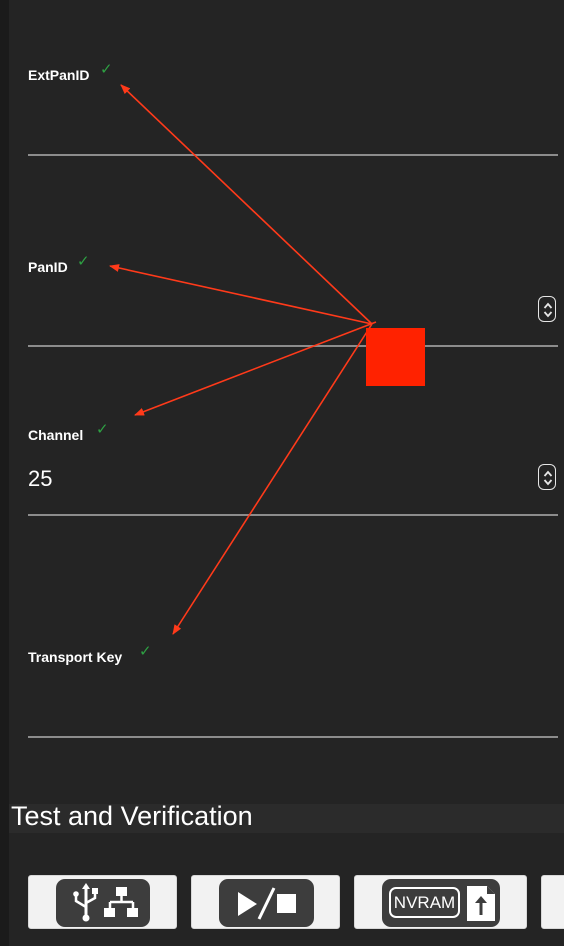 The image size is (564, 946). Describe the element at coordinates (293, 515) in the screenshot. I see `channel-underline` at that location.